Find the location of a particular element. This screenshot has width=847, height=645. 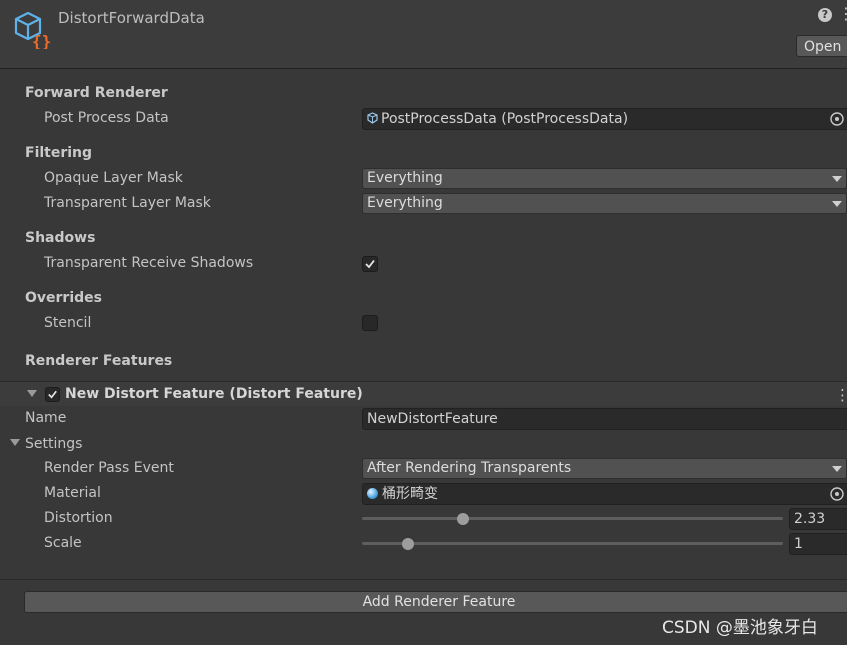

post-process-data-value: PostProcessData (PostProcessData) is located at coordinates (505, 119).